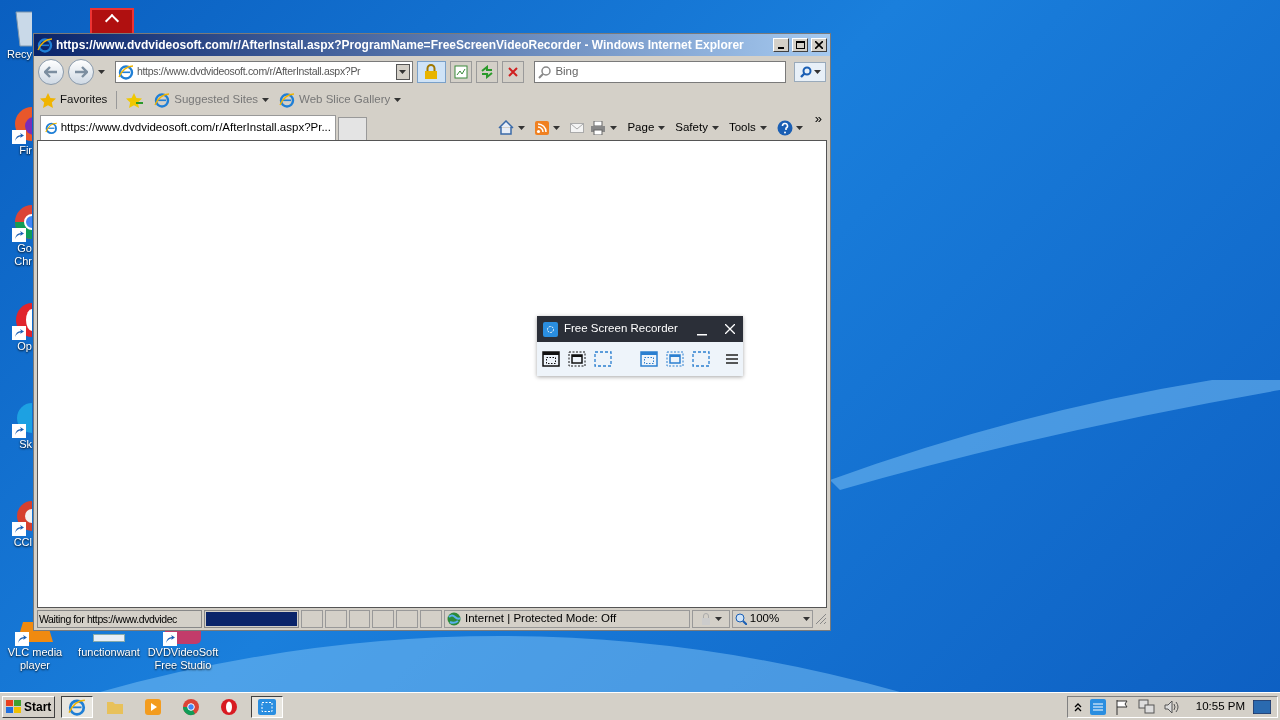  What do you see at coordinates (542, 127) in the screenshot?
I see `feed-icon` at bounding box center [542, 127].